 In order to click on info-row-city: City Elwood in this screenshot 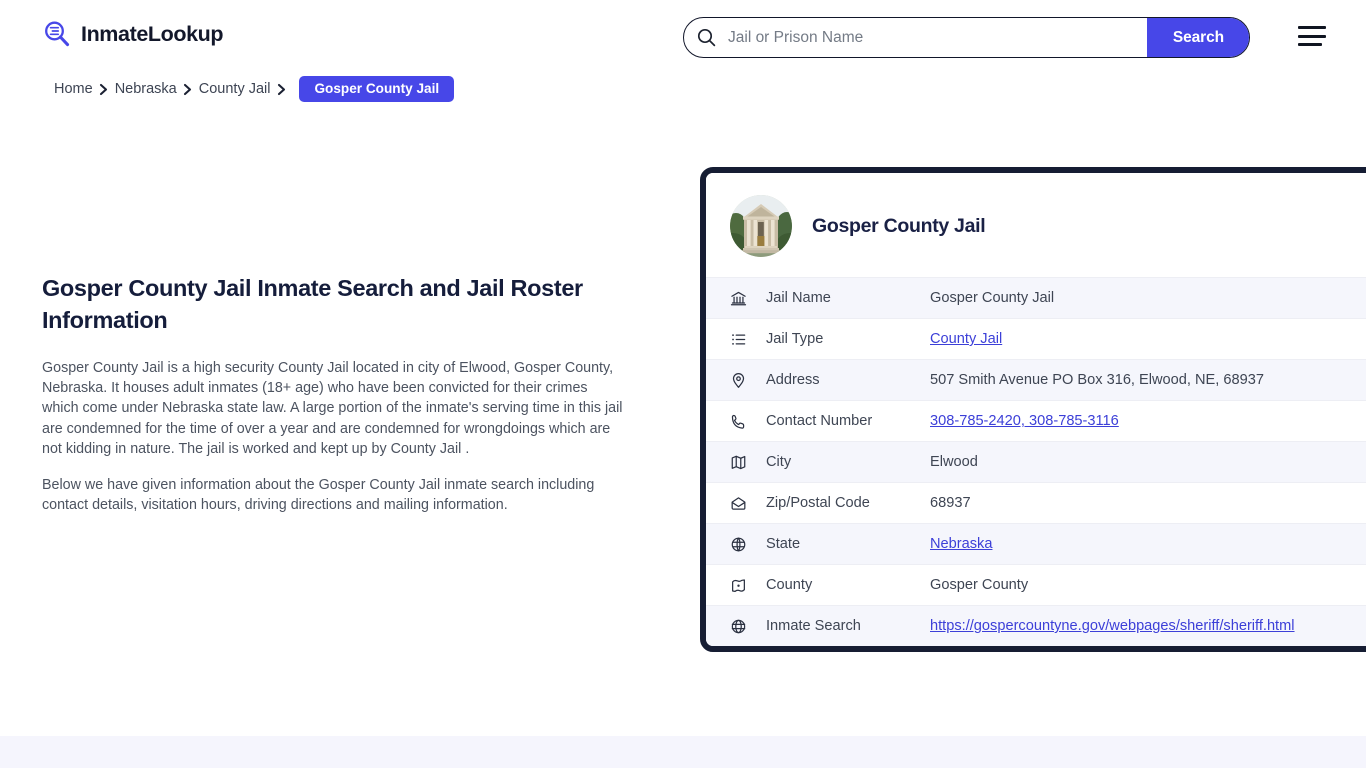, I will do `click(1036, 461)`.